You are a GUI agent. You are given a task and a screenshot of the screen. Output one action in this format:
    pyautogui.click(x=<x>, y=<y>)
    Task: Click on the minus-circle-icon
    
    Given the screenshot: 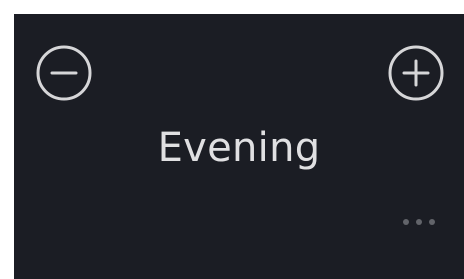 What is the action you would take?
    pyautogui.click(x=64, y=73)
    